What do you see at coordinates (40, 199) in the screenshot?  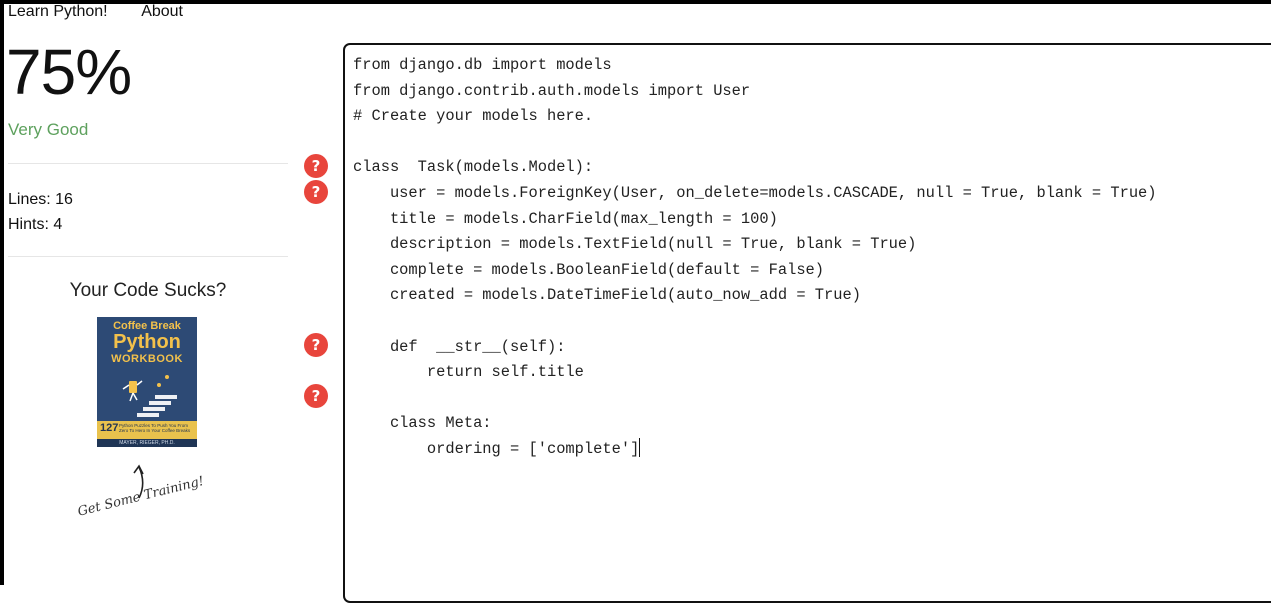 I see `lines-count: Lines: 16` at bounding box center [40, 199].